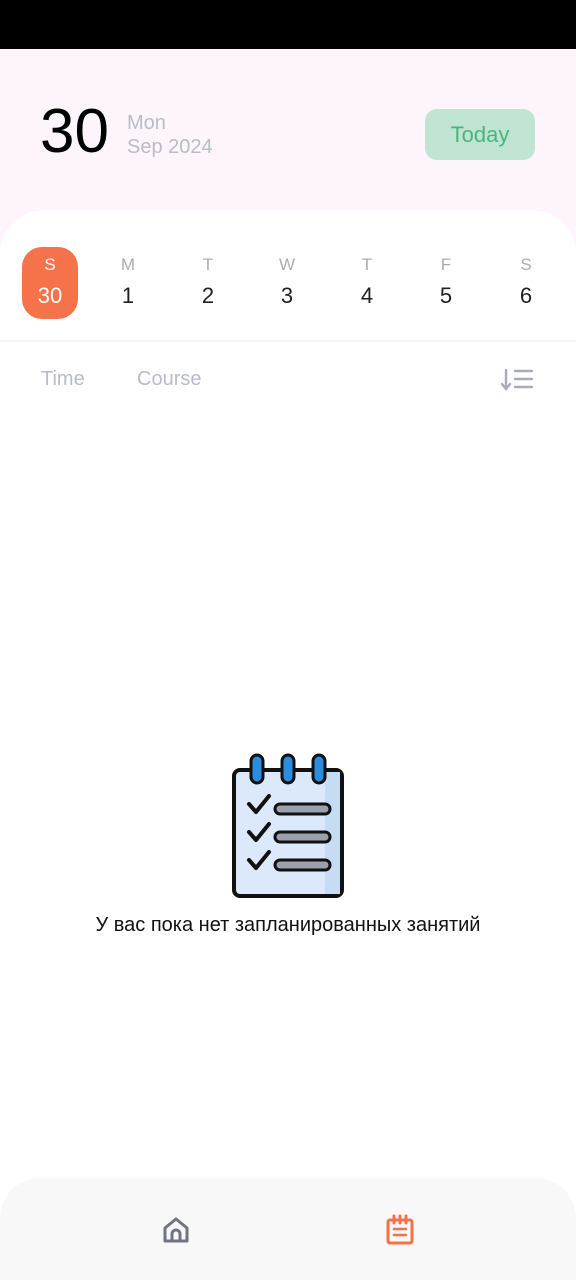  What do you see at coordinates (288, 1229) in the screenshot?
I see `bottom-nav` at bounding box center [288, 1229].